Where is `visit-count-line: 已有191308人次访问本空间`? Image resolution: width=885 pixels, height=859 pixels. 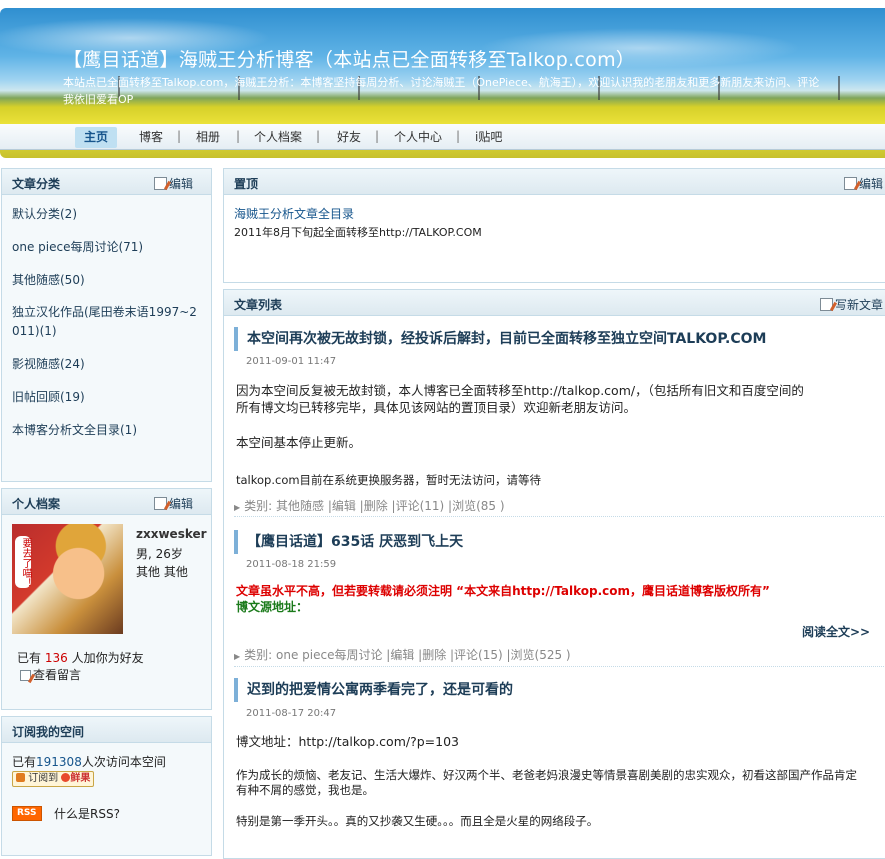
visit-count-line: 已有191308人次访问本空间 is located at coordinates (89, 761).